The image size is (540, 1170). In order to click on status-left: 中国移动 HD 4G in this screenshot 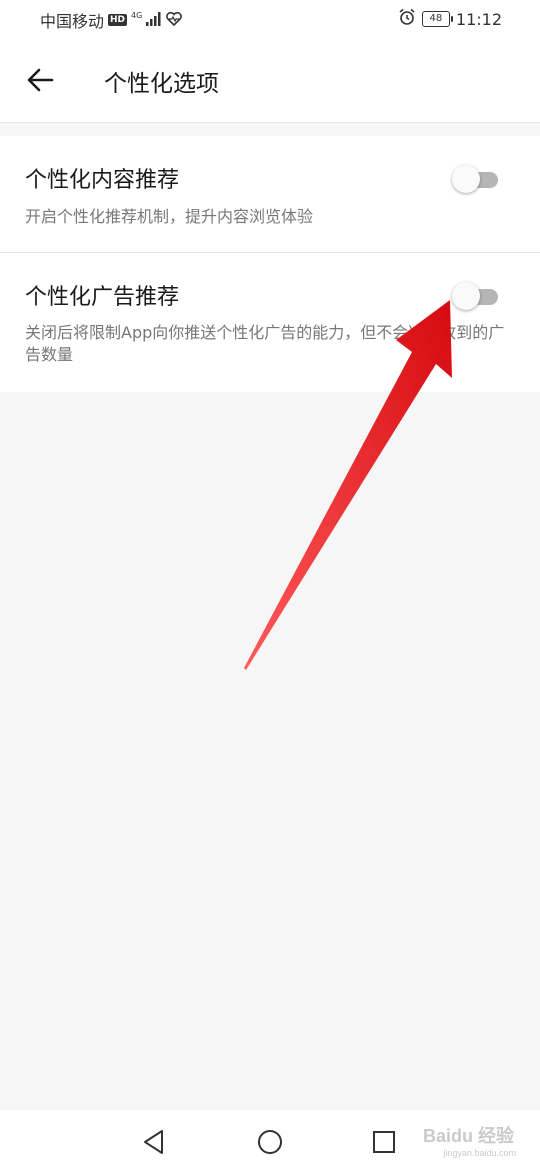, I will do `click(111, 20)`.